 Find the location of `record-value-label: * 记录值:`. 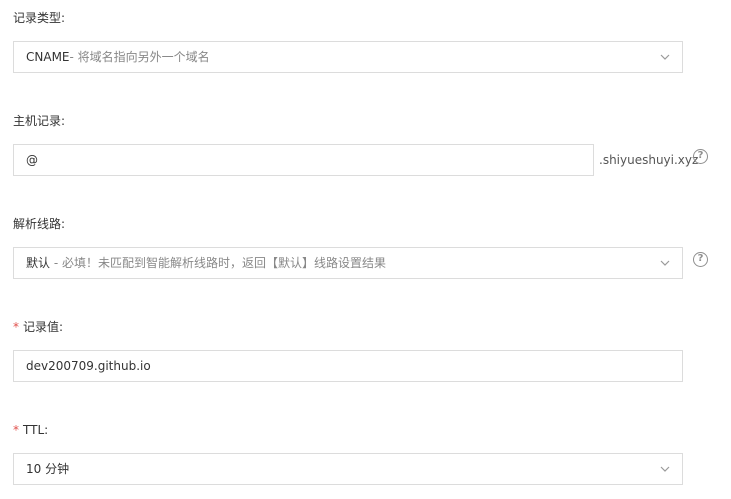

record-value-label: * 记录值: is located at coordinates (38, 327).